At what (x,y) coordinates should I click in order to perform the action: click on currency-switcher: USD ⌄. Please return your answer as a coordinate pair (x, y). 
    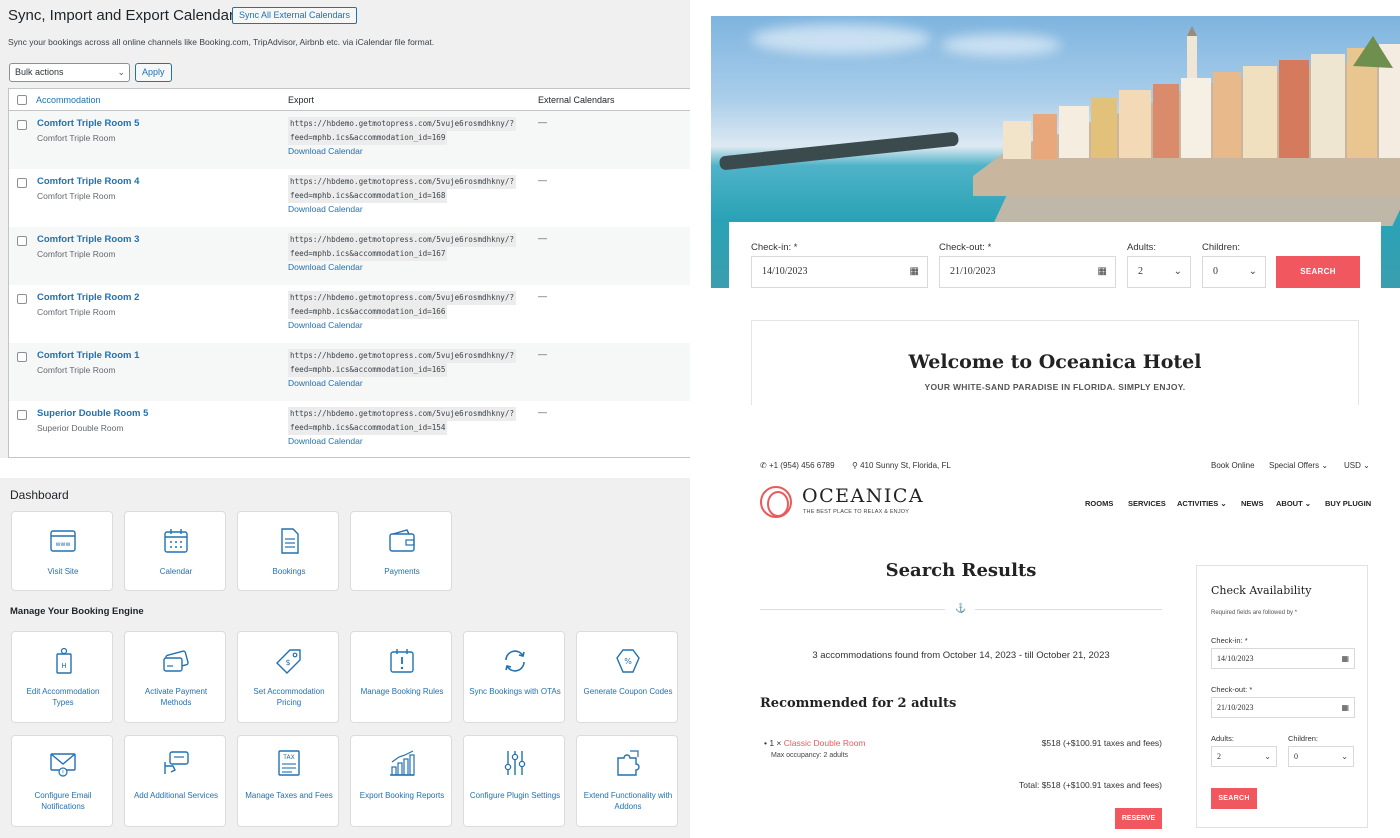
    Looking at the image, I should click on (1357, 465).